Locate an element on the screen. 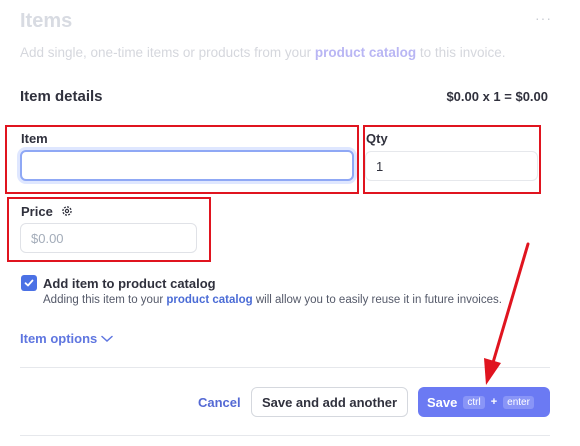 This screenshot has width=580, height=446. annotation-box-price is located at coordinates (109, 229).